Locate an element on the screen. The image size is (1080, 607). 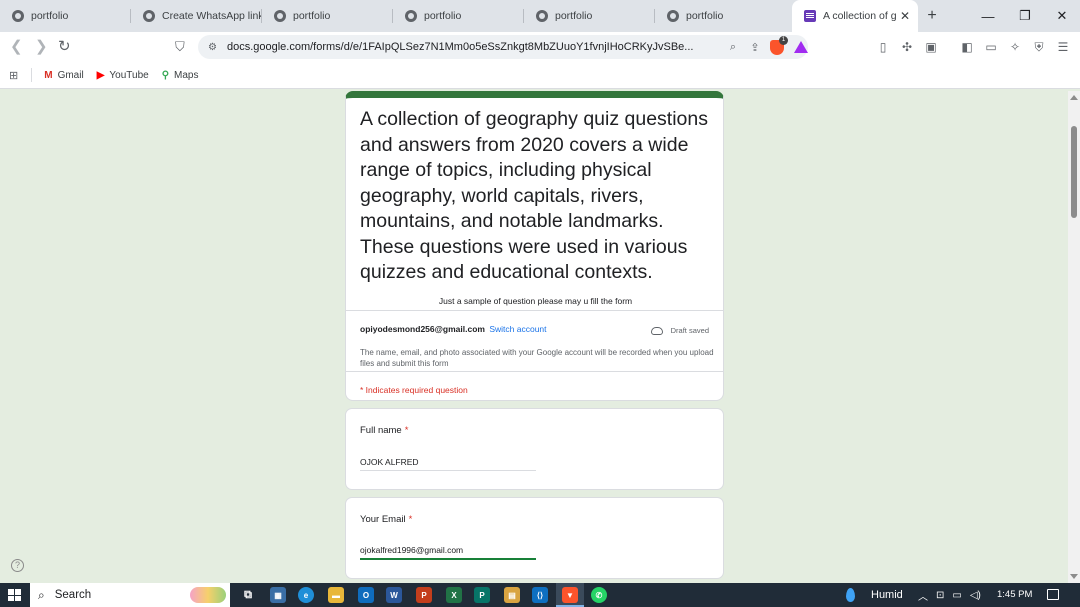
scroll-thumb is located at coordinates (1074, 172).